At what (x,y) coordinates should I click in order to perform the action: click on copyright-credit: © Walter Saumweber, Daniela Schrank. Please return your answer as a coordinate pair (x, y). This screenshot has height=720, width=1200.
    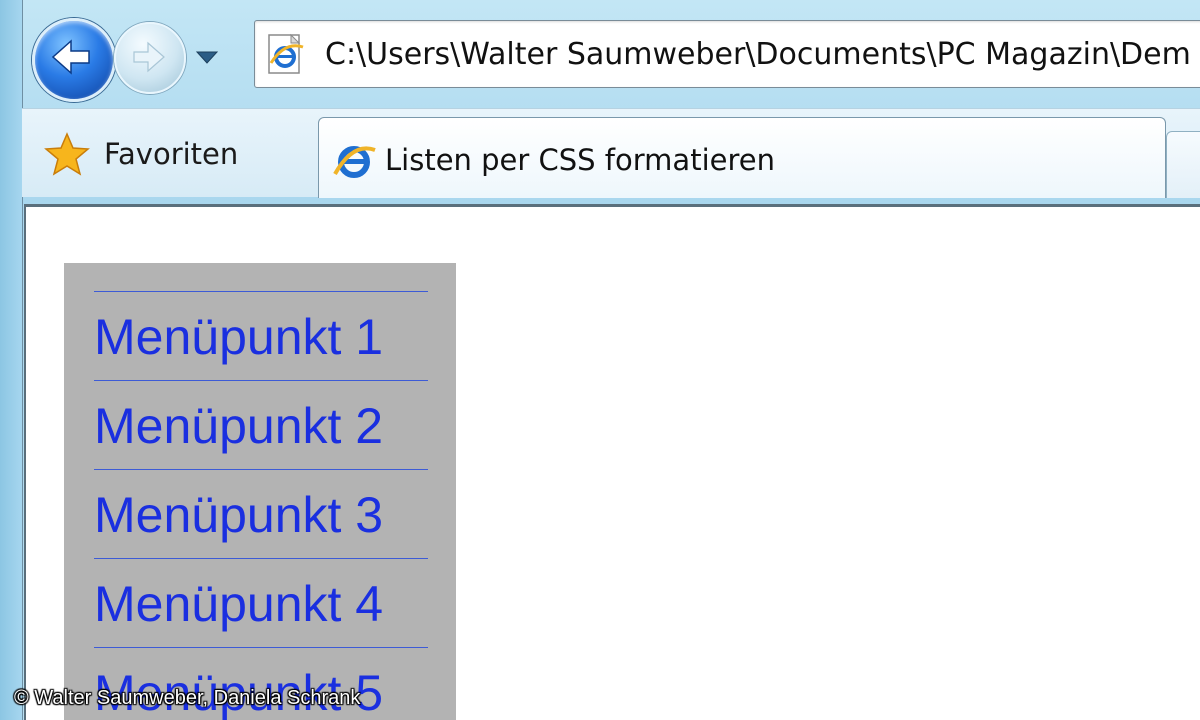
    Looking at the image, I should click on (187, 698).